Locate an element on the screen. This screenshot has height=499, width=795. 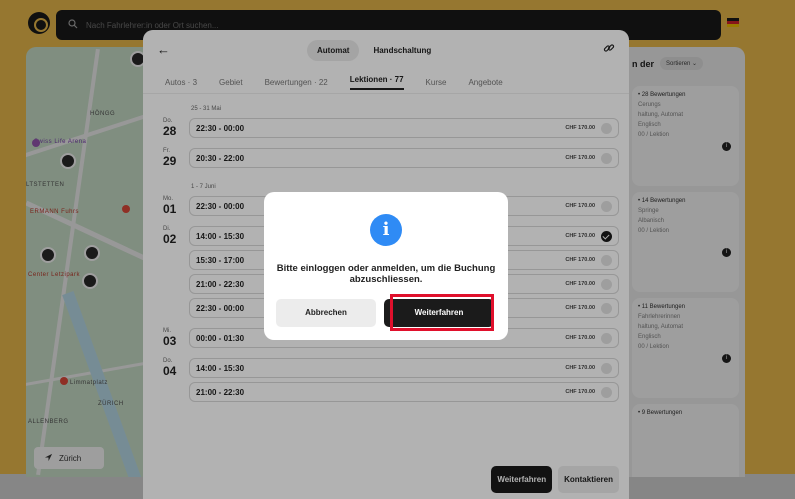
info-icon: i is located at coordinates (386, 230).